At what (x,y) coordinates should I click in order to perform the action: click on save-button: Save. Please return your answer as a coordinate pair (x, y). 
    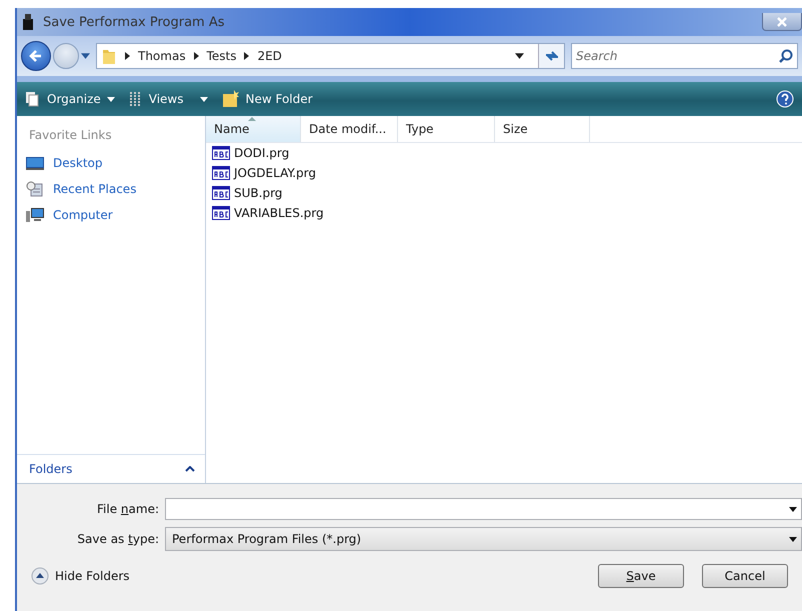
    Looking at the image, I should click on (641, 576).